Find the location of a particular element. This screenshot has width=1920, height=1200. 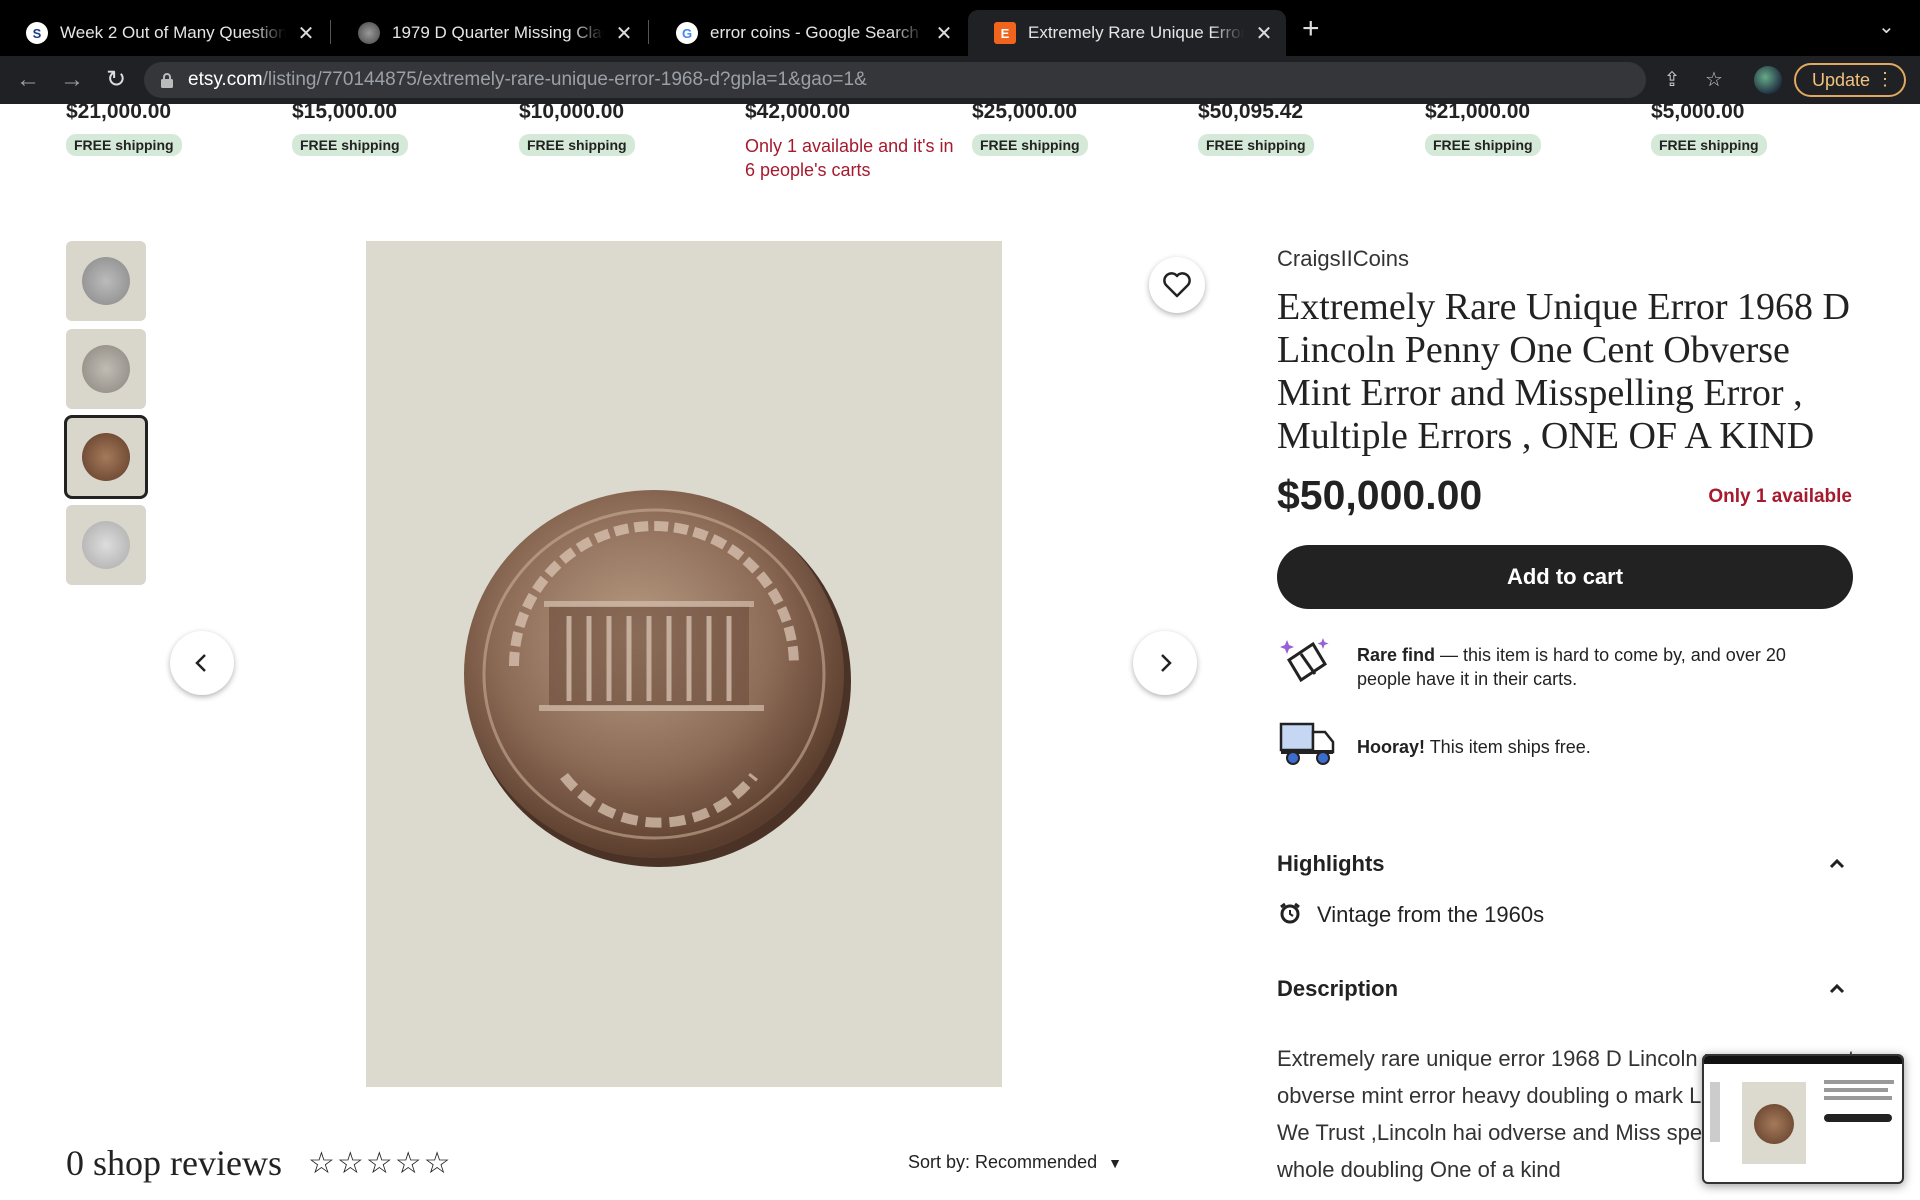

stock-status: Only 1 available is located at coordinates (1780, 496).